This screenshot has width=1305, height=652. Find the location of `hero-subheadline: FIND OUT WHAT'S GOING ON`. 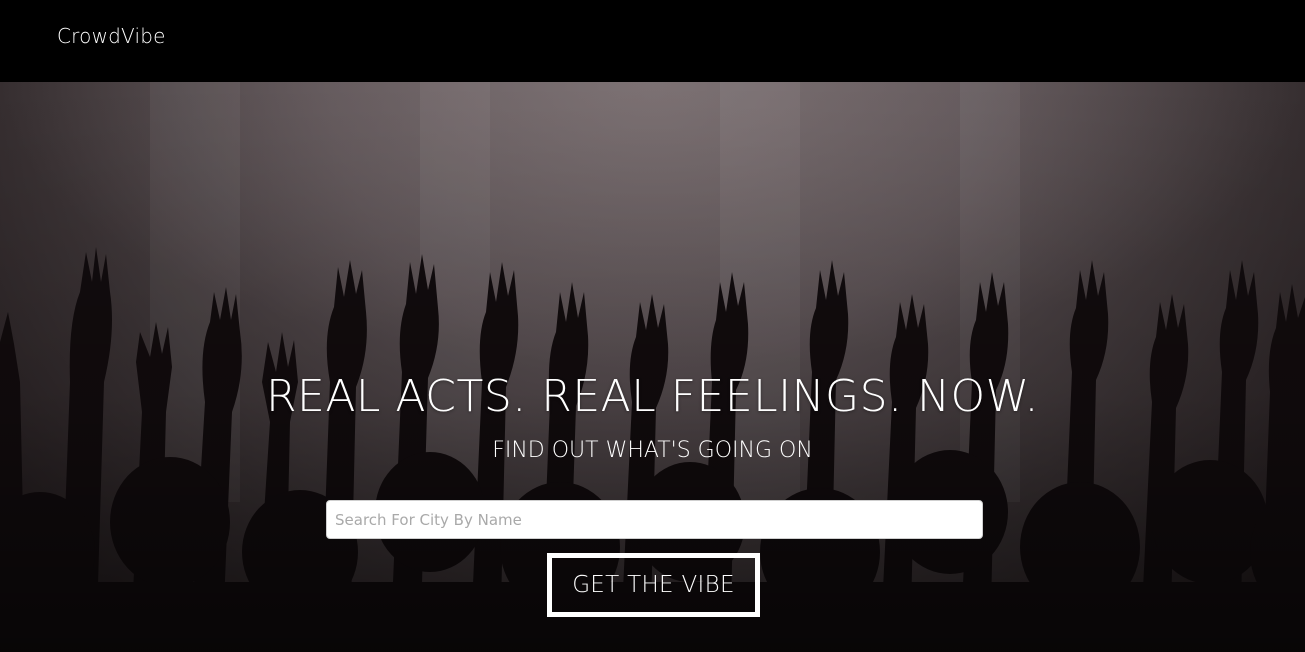

hero-subheadline: FIND OUT WHAT'S GOING ON is located at coordinates (652, 450).